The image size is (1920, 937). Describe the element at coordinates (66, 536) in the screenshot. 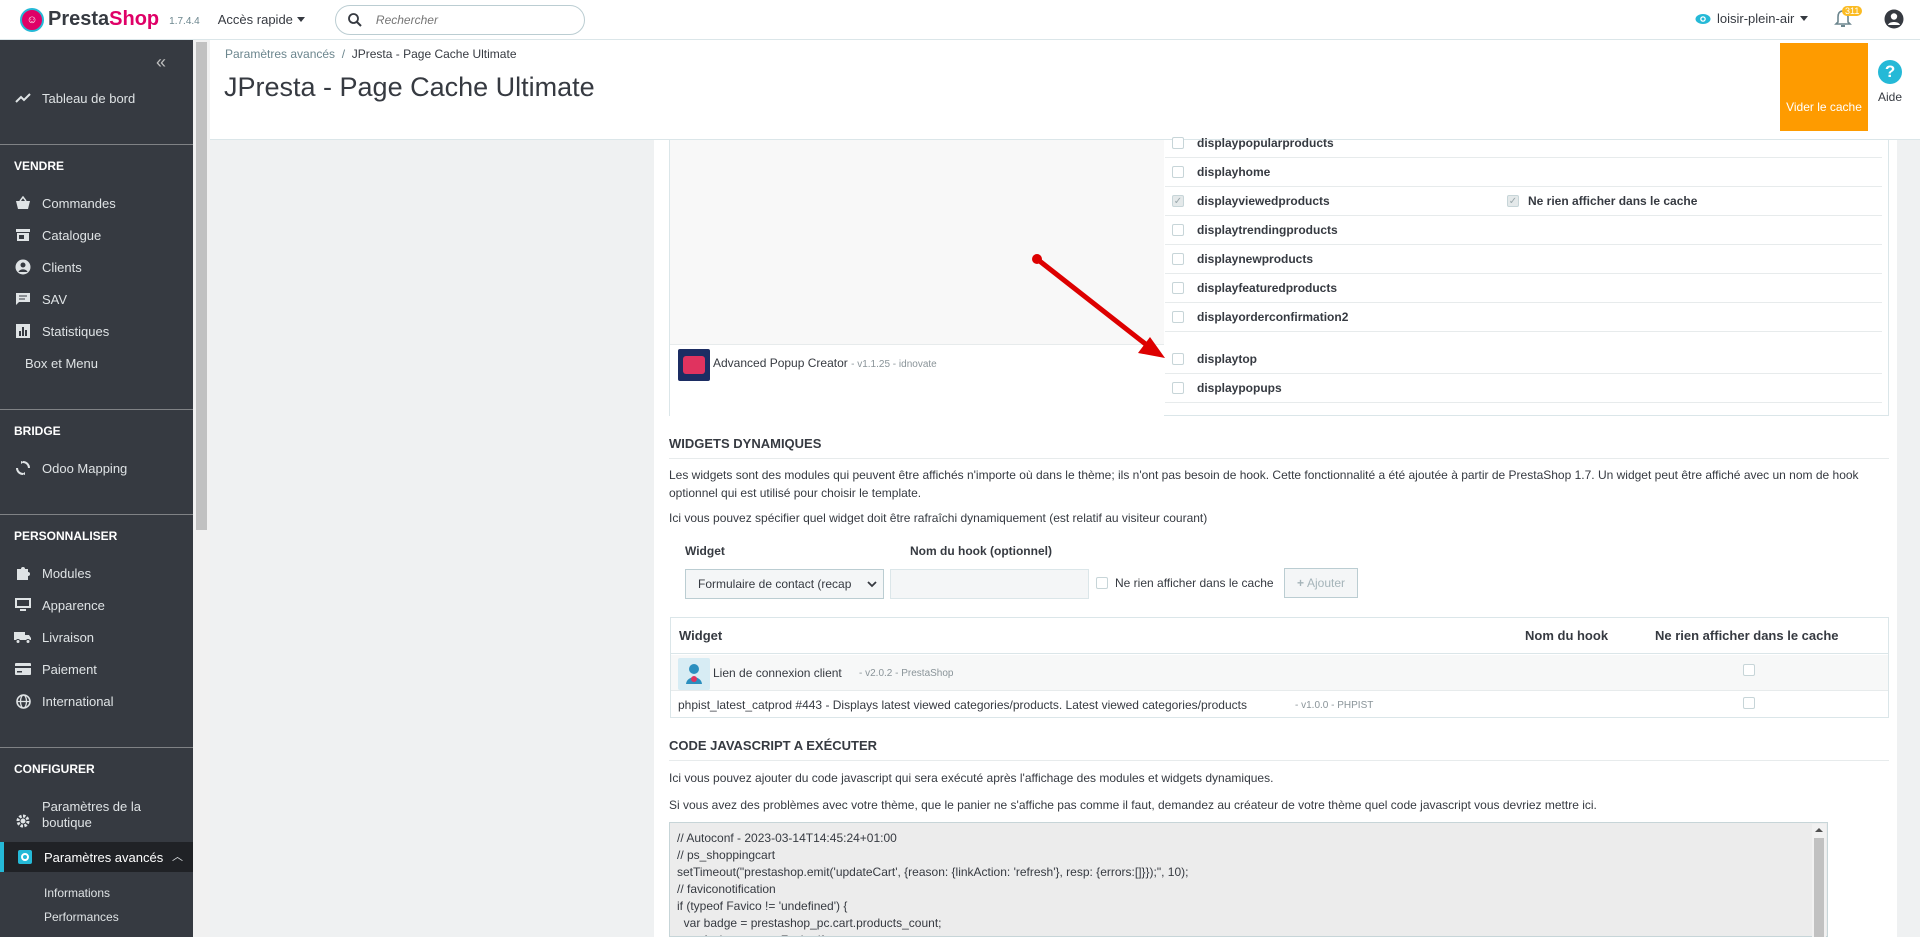

I see `section-customize: PERSONNALISER` at that location.